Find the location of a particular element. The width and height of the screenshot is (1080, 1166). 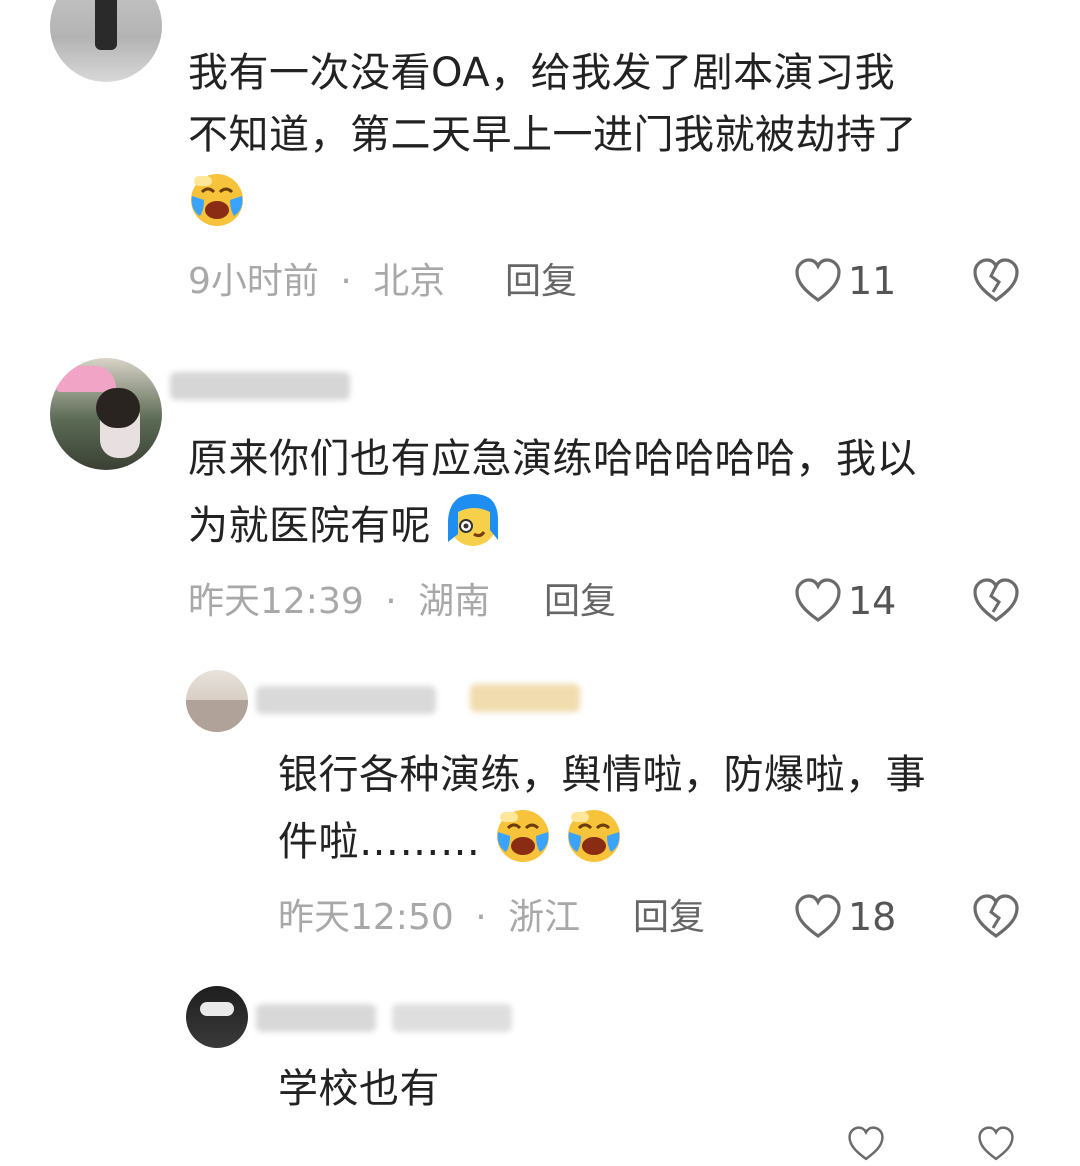

comment-line-text: 为就医院有呢 is located at coordinates (309, 526).